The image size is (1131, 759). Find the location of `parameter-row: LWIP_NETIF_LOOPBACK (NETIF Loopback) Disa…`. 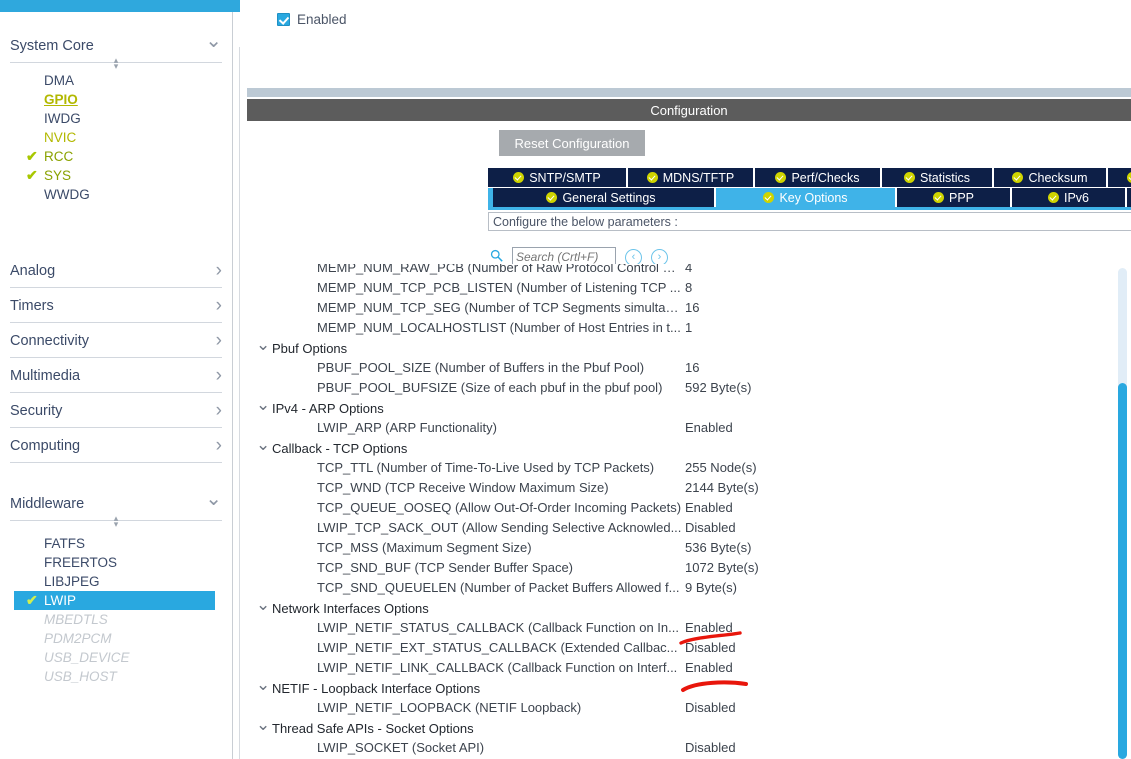

parameter-row: LWIP_NETIF_LOOPBACK (NETIF Loopback) Disa… is located at coordinates (680, 708).